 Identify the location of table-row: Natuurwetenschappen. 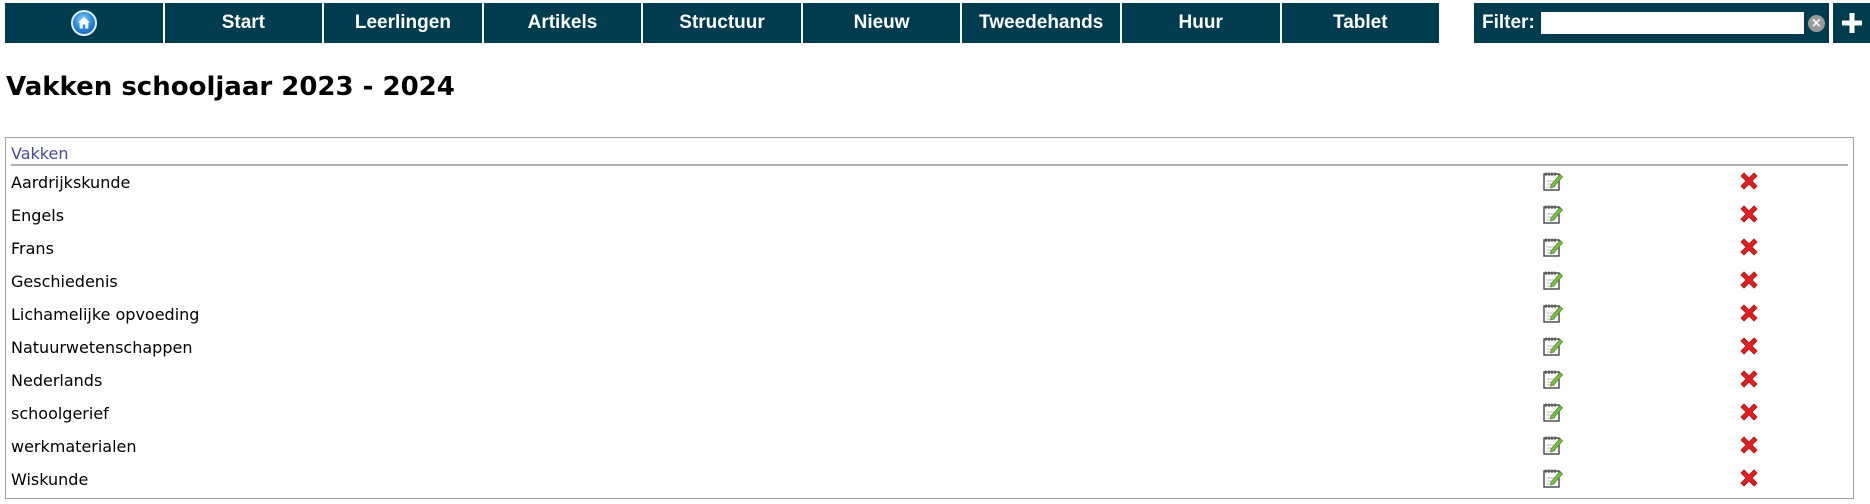
(929, 347).